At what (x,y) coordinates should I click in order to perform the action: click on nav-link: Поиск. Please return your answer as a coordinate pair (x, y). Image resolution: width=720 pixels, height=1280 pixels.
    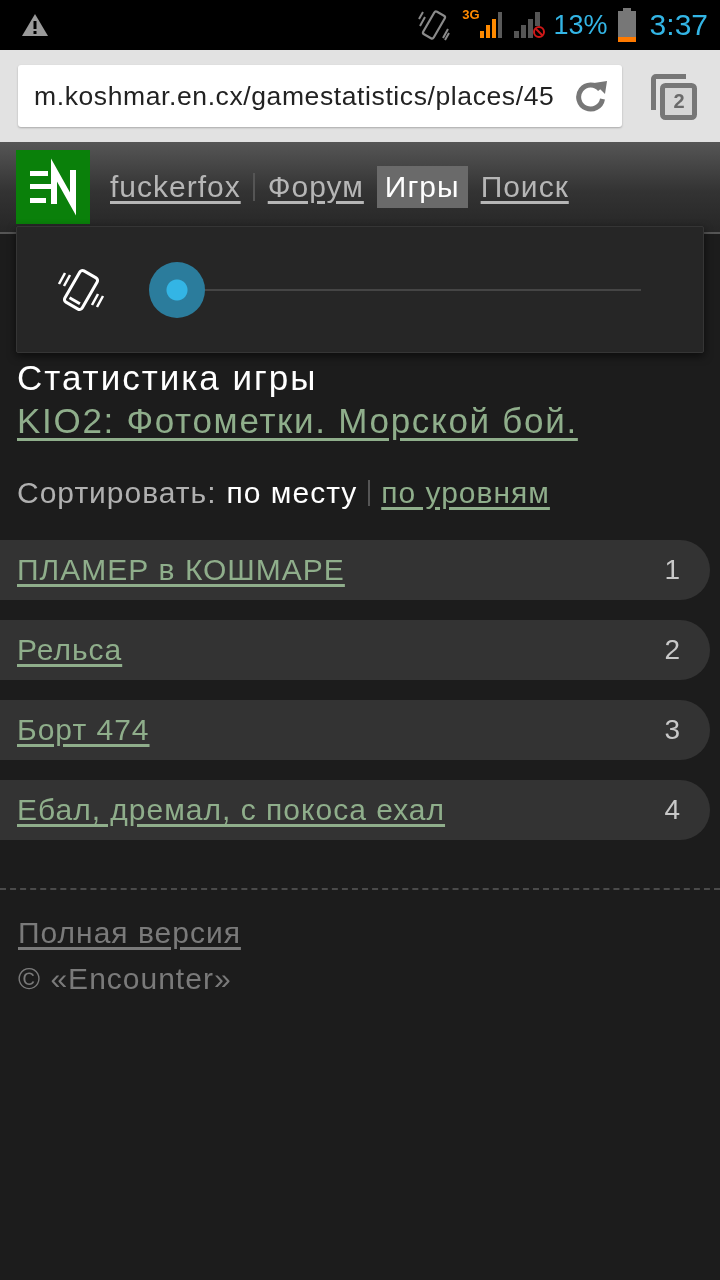
    Looking at the image, I should click on (524, 187).